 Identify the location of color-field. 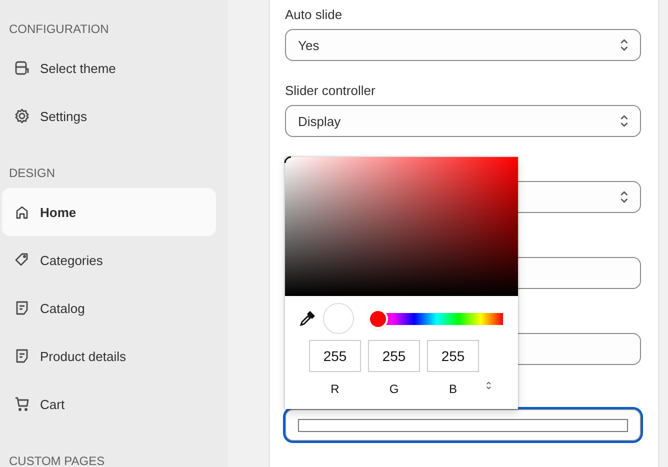
(463, 425).